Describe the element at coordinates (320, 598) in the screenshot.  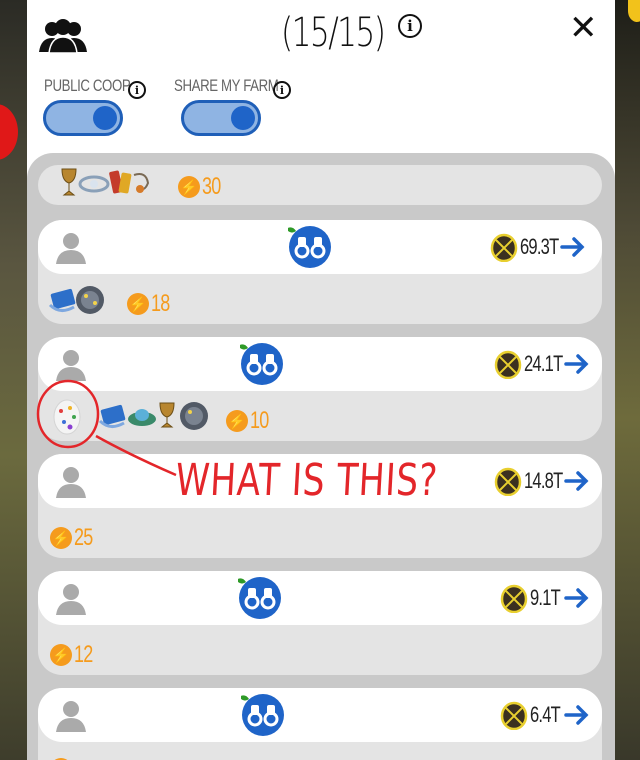
I see `member-card-header: 9.1T` at that location.